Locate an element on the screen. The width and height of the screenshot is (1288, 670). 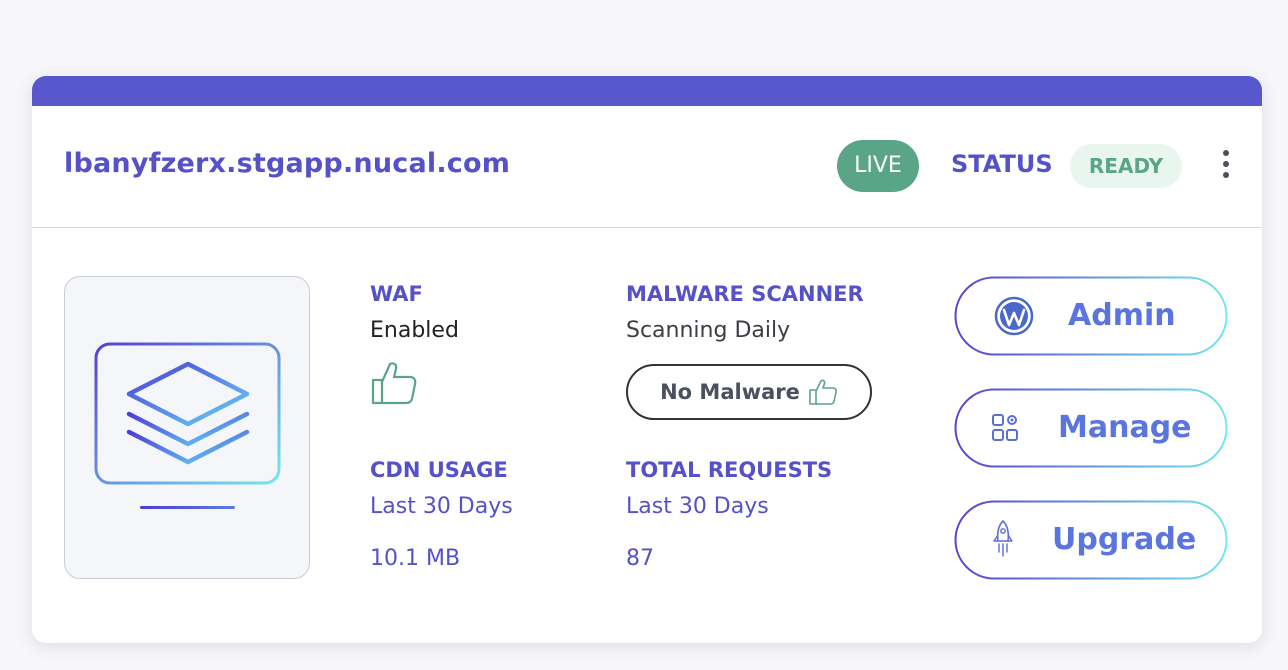
waf-label: WAF is located at coordinates (396, 294).